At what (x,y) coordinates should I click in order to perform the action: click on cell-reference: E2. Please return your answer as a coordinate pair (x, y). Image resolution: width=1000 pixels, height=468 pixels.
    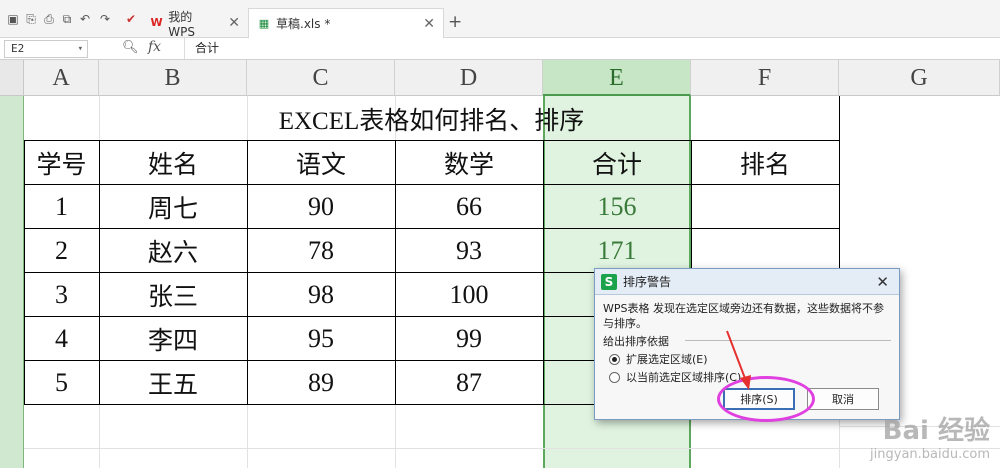
    Looking at the image, I should click on (18, 48).